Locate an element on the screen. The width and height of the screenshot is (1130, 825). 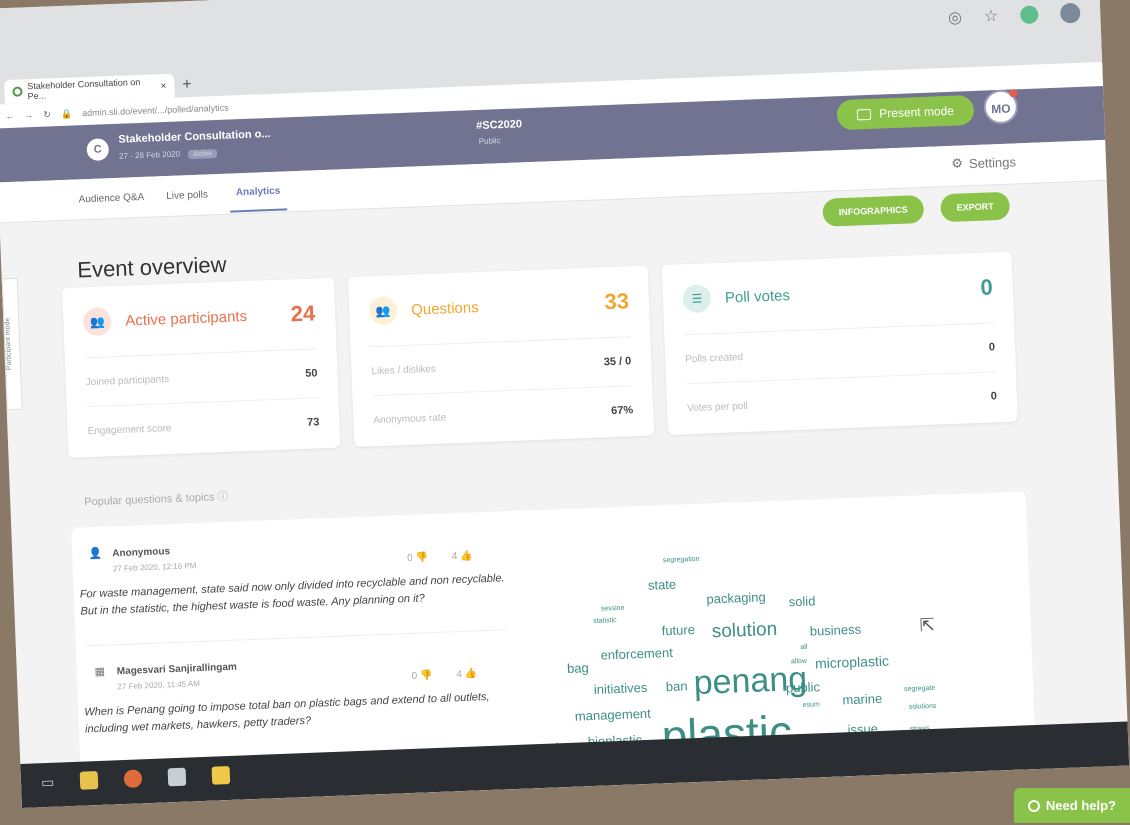
popular-topics-heading: Popular questions & topics ⓘ is located at coordinates (156, 499).